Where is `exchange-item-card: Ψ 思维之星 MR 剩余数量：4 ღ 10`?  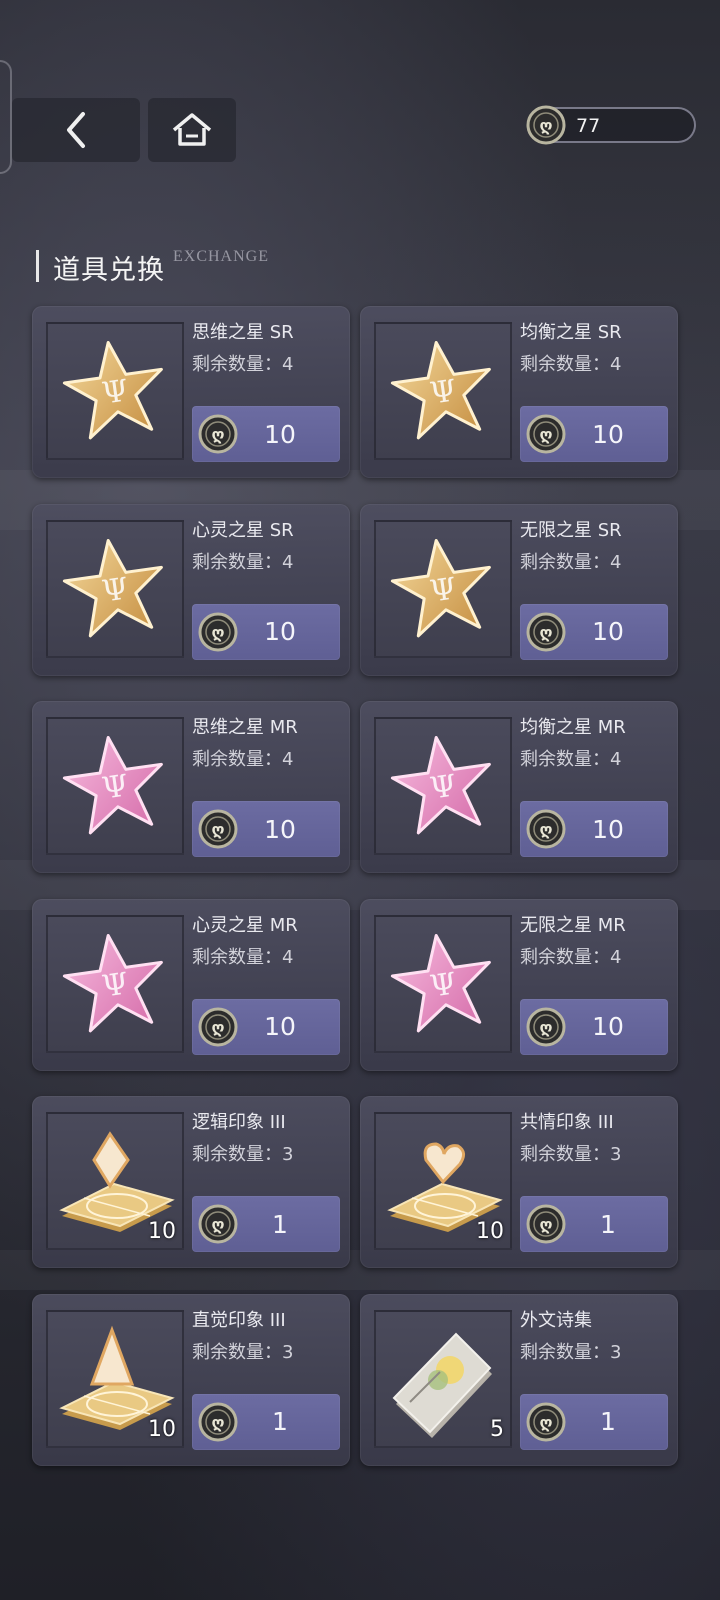
exchange-item-card: Ψ 思维之星 MR 剩余数量：4 ღ 10 is located at coordinates (191, 787).